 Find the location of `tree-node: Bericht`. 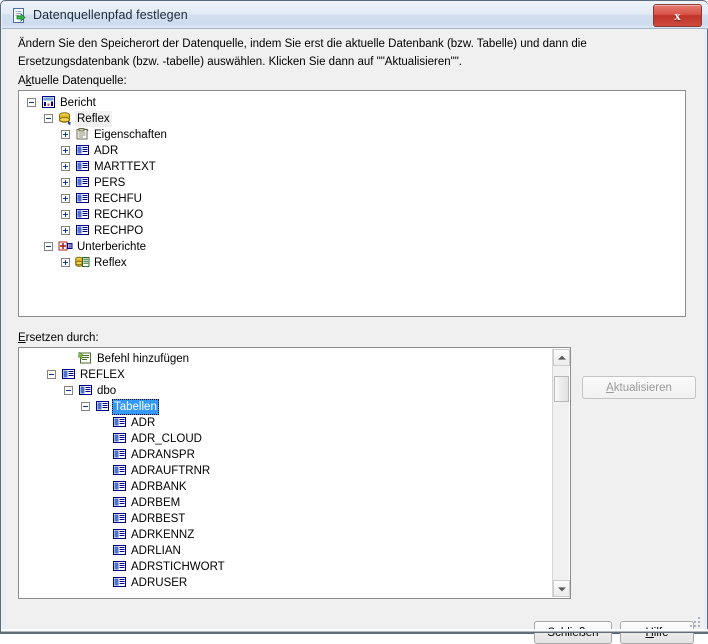

tree-node: Bericht is located at coordinates (352, 103).